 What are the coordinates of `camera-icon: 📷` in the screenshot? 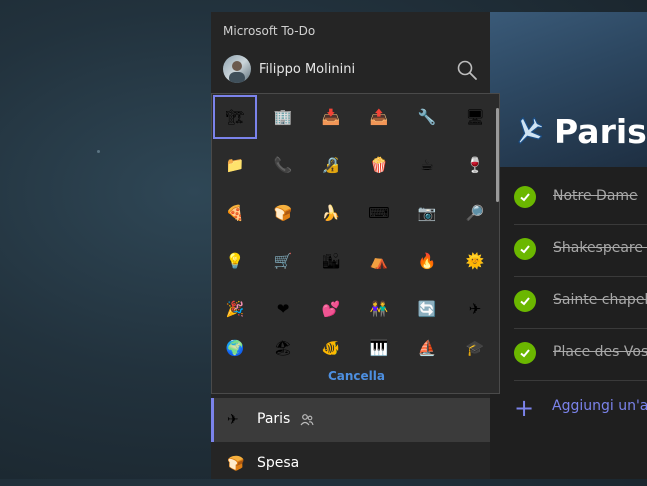 It's located at (427, 213).